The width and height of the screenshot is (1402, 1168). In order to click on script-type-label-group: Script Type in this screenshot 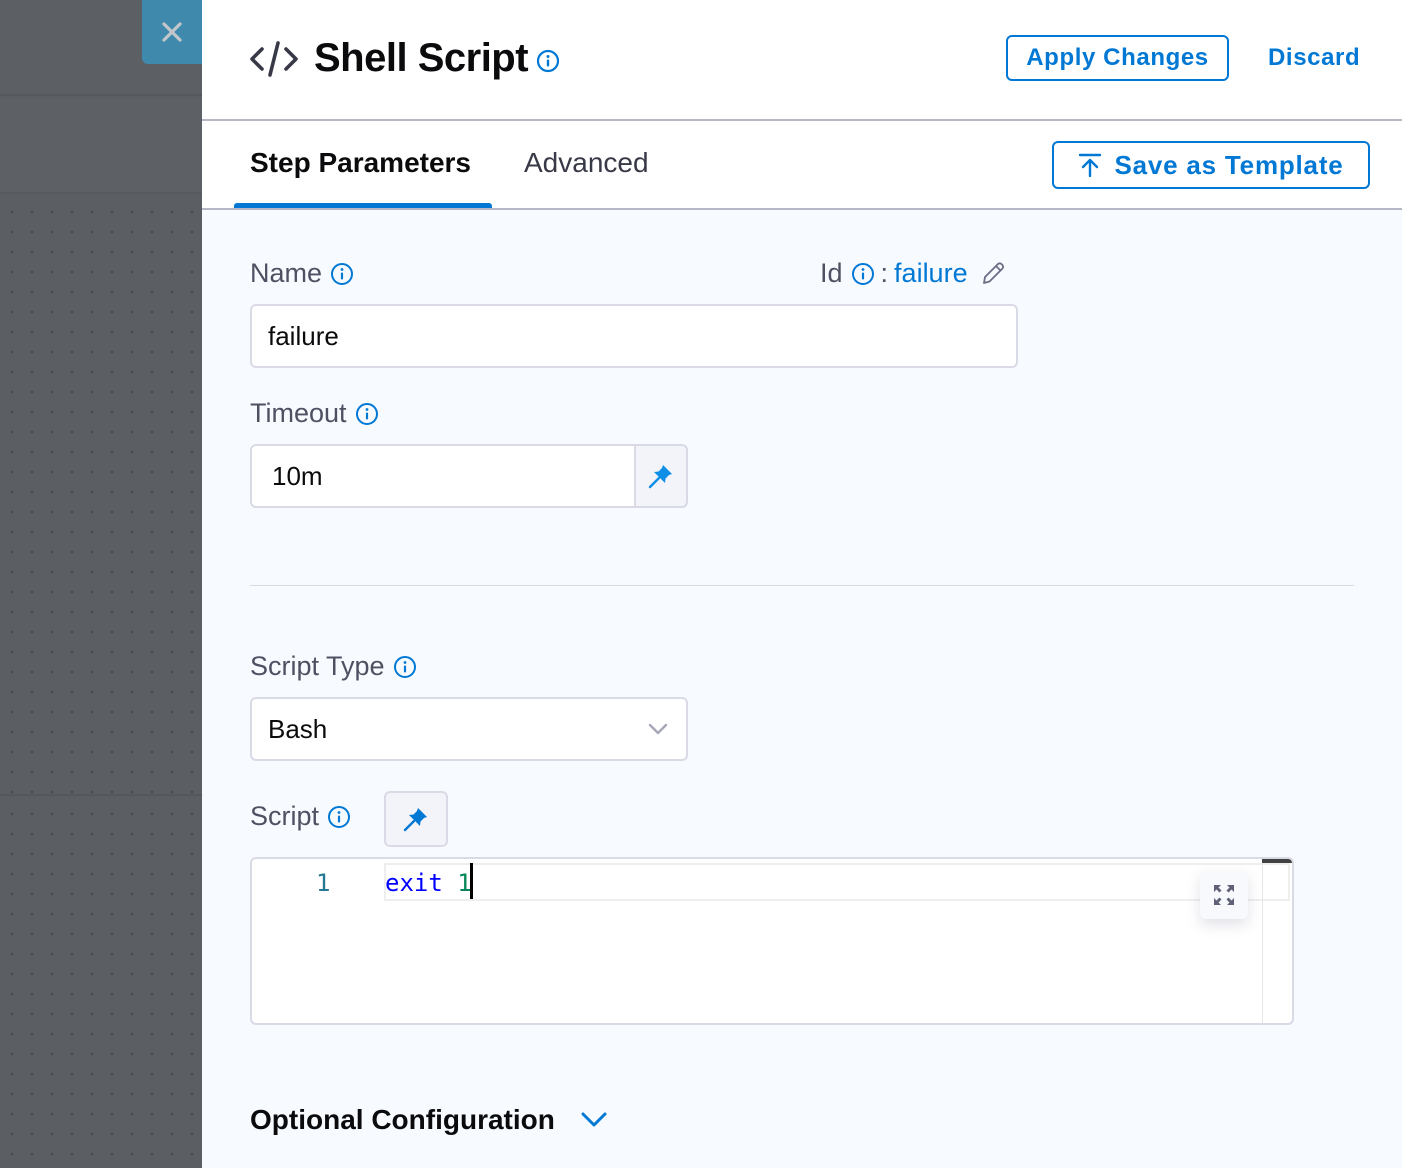, I will do `click(333, 666)`.